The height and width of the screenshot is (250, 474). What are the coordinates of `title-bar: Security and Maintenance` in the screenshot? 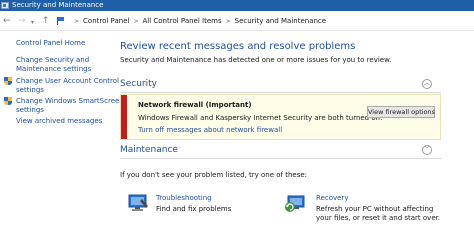 It's located at (237, 5).